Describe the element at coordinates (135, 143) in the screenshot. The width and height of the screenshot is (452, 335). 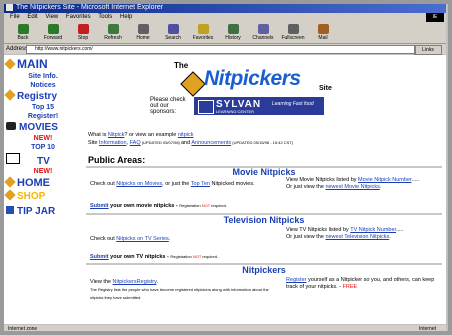
I see `faq-link: FAQ` at that location.